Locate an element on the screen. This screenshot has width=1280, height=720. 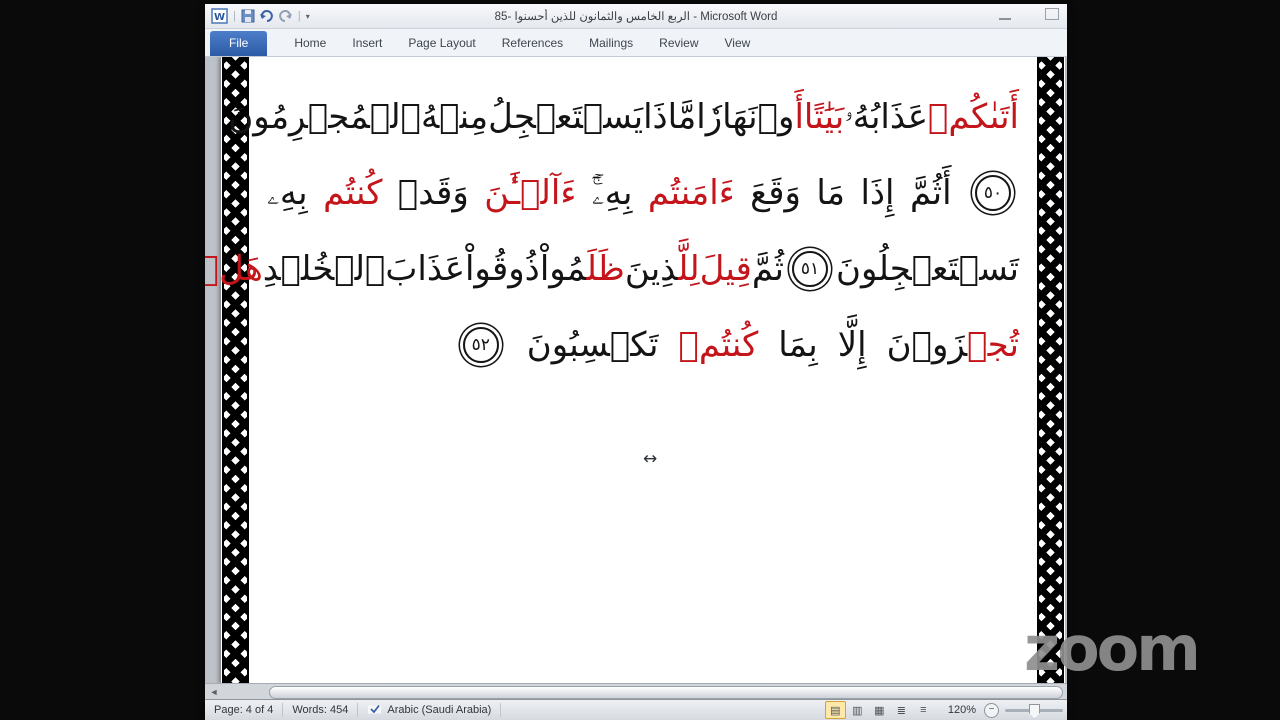
maximize-button is located at coordinates (1052, 14).